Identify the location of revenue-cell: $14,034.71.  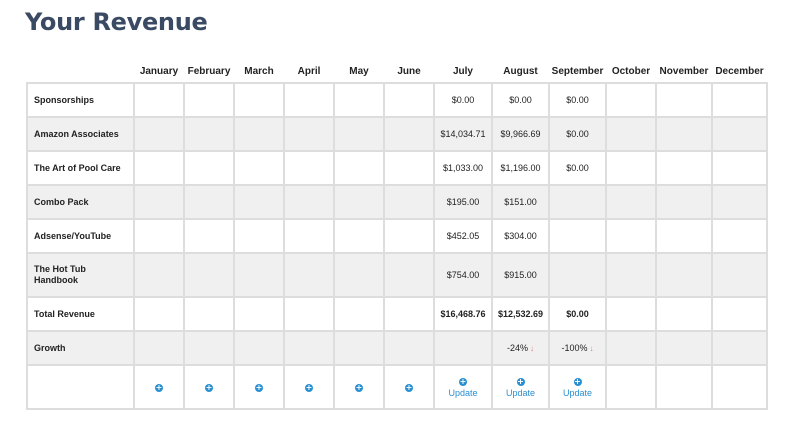
(463, 134).